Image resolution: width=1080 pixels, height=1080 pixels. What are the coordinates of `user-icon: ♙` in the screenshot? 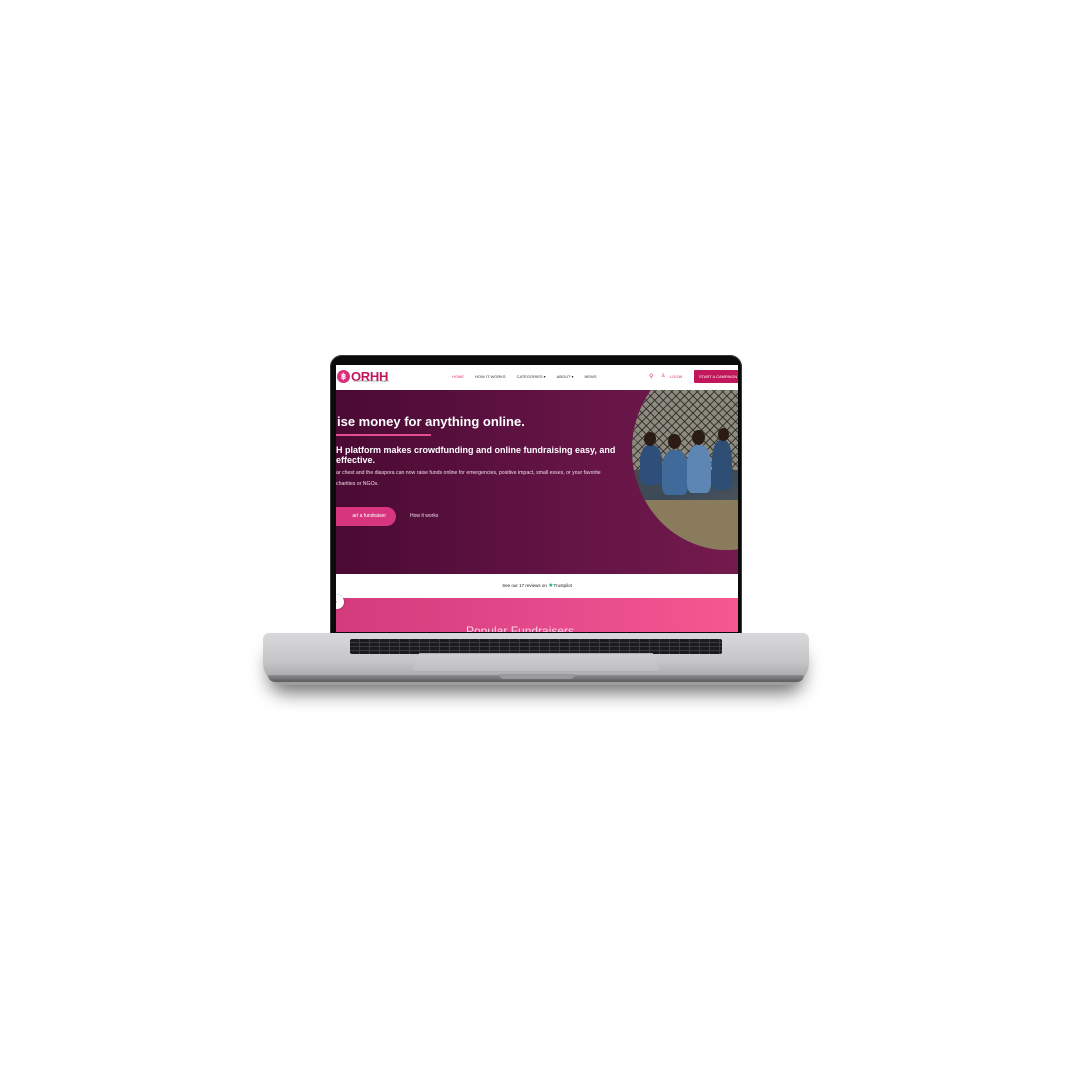 It's located at (663, 376).